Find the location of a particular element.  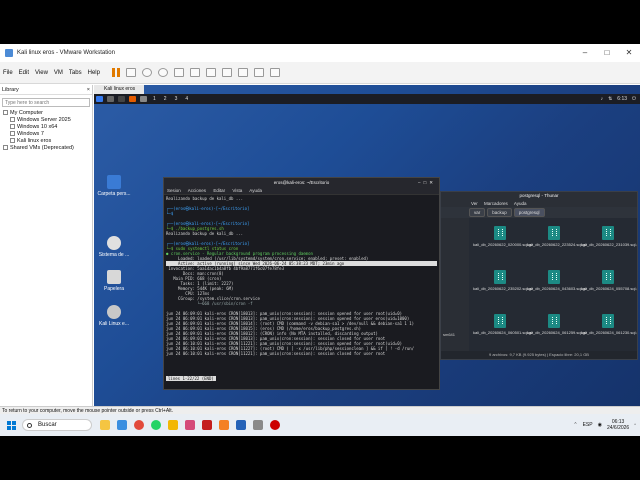

snapshot-icon is located at coordinates (146, 72).